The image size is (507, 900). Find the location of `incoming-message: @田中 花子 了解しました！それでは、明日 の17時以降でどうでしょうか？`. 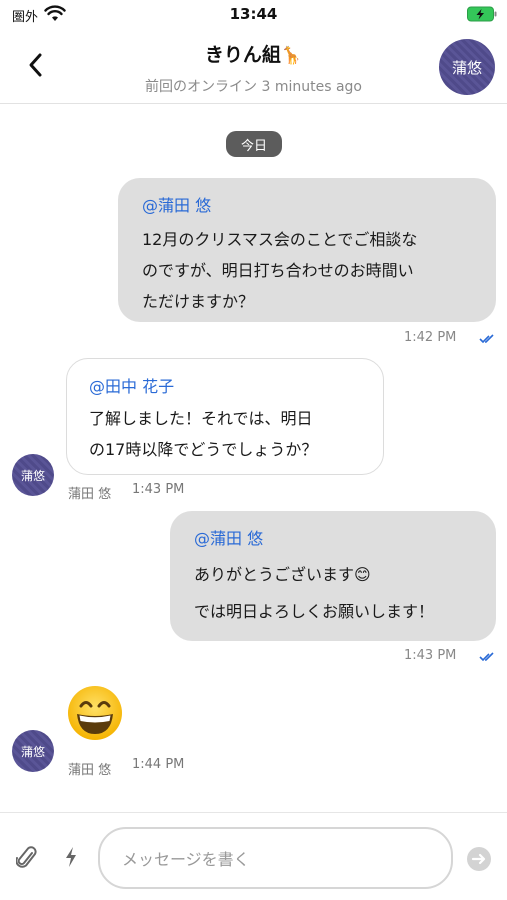

incoming-message: @田中 花子 了解しました！それでは、明日 の17時以降でどうでしょうか？ is located at coordinates (225, 416).